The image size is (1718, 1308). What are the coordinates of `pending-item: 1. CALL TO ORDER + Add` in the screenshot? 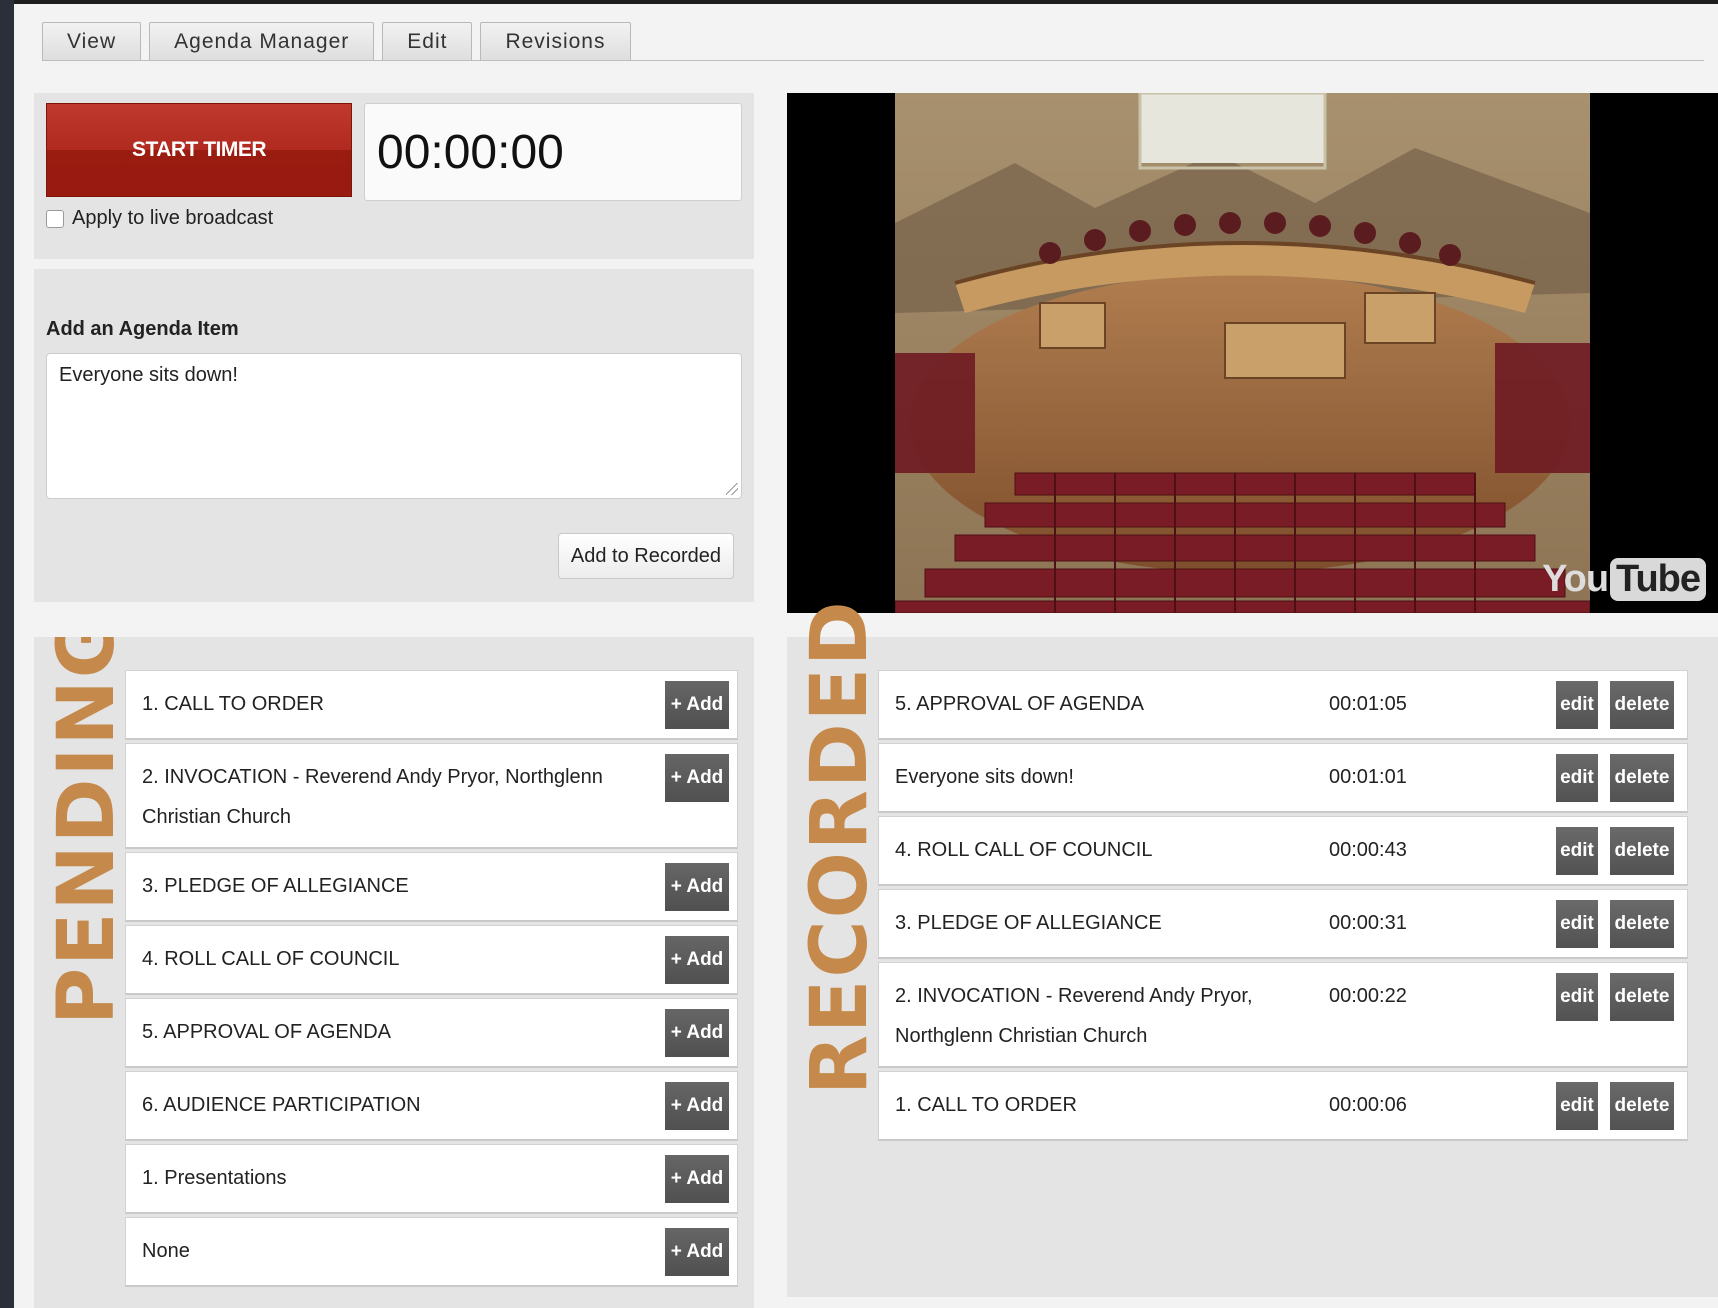 It's located at (431, 705).